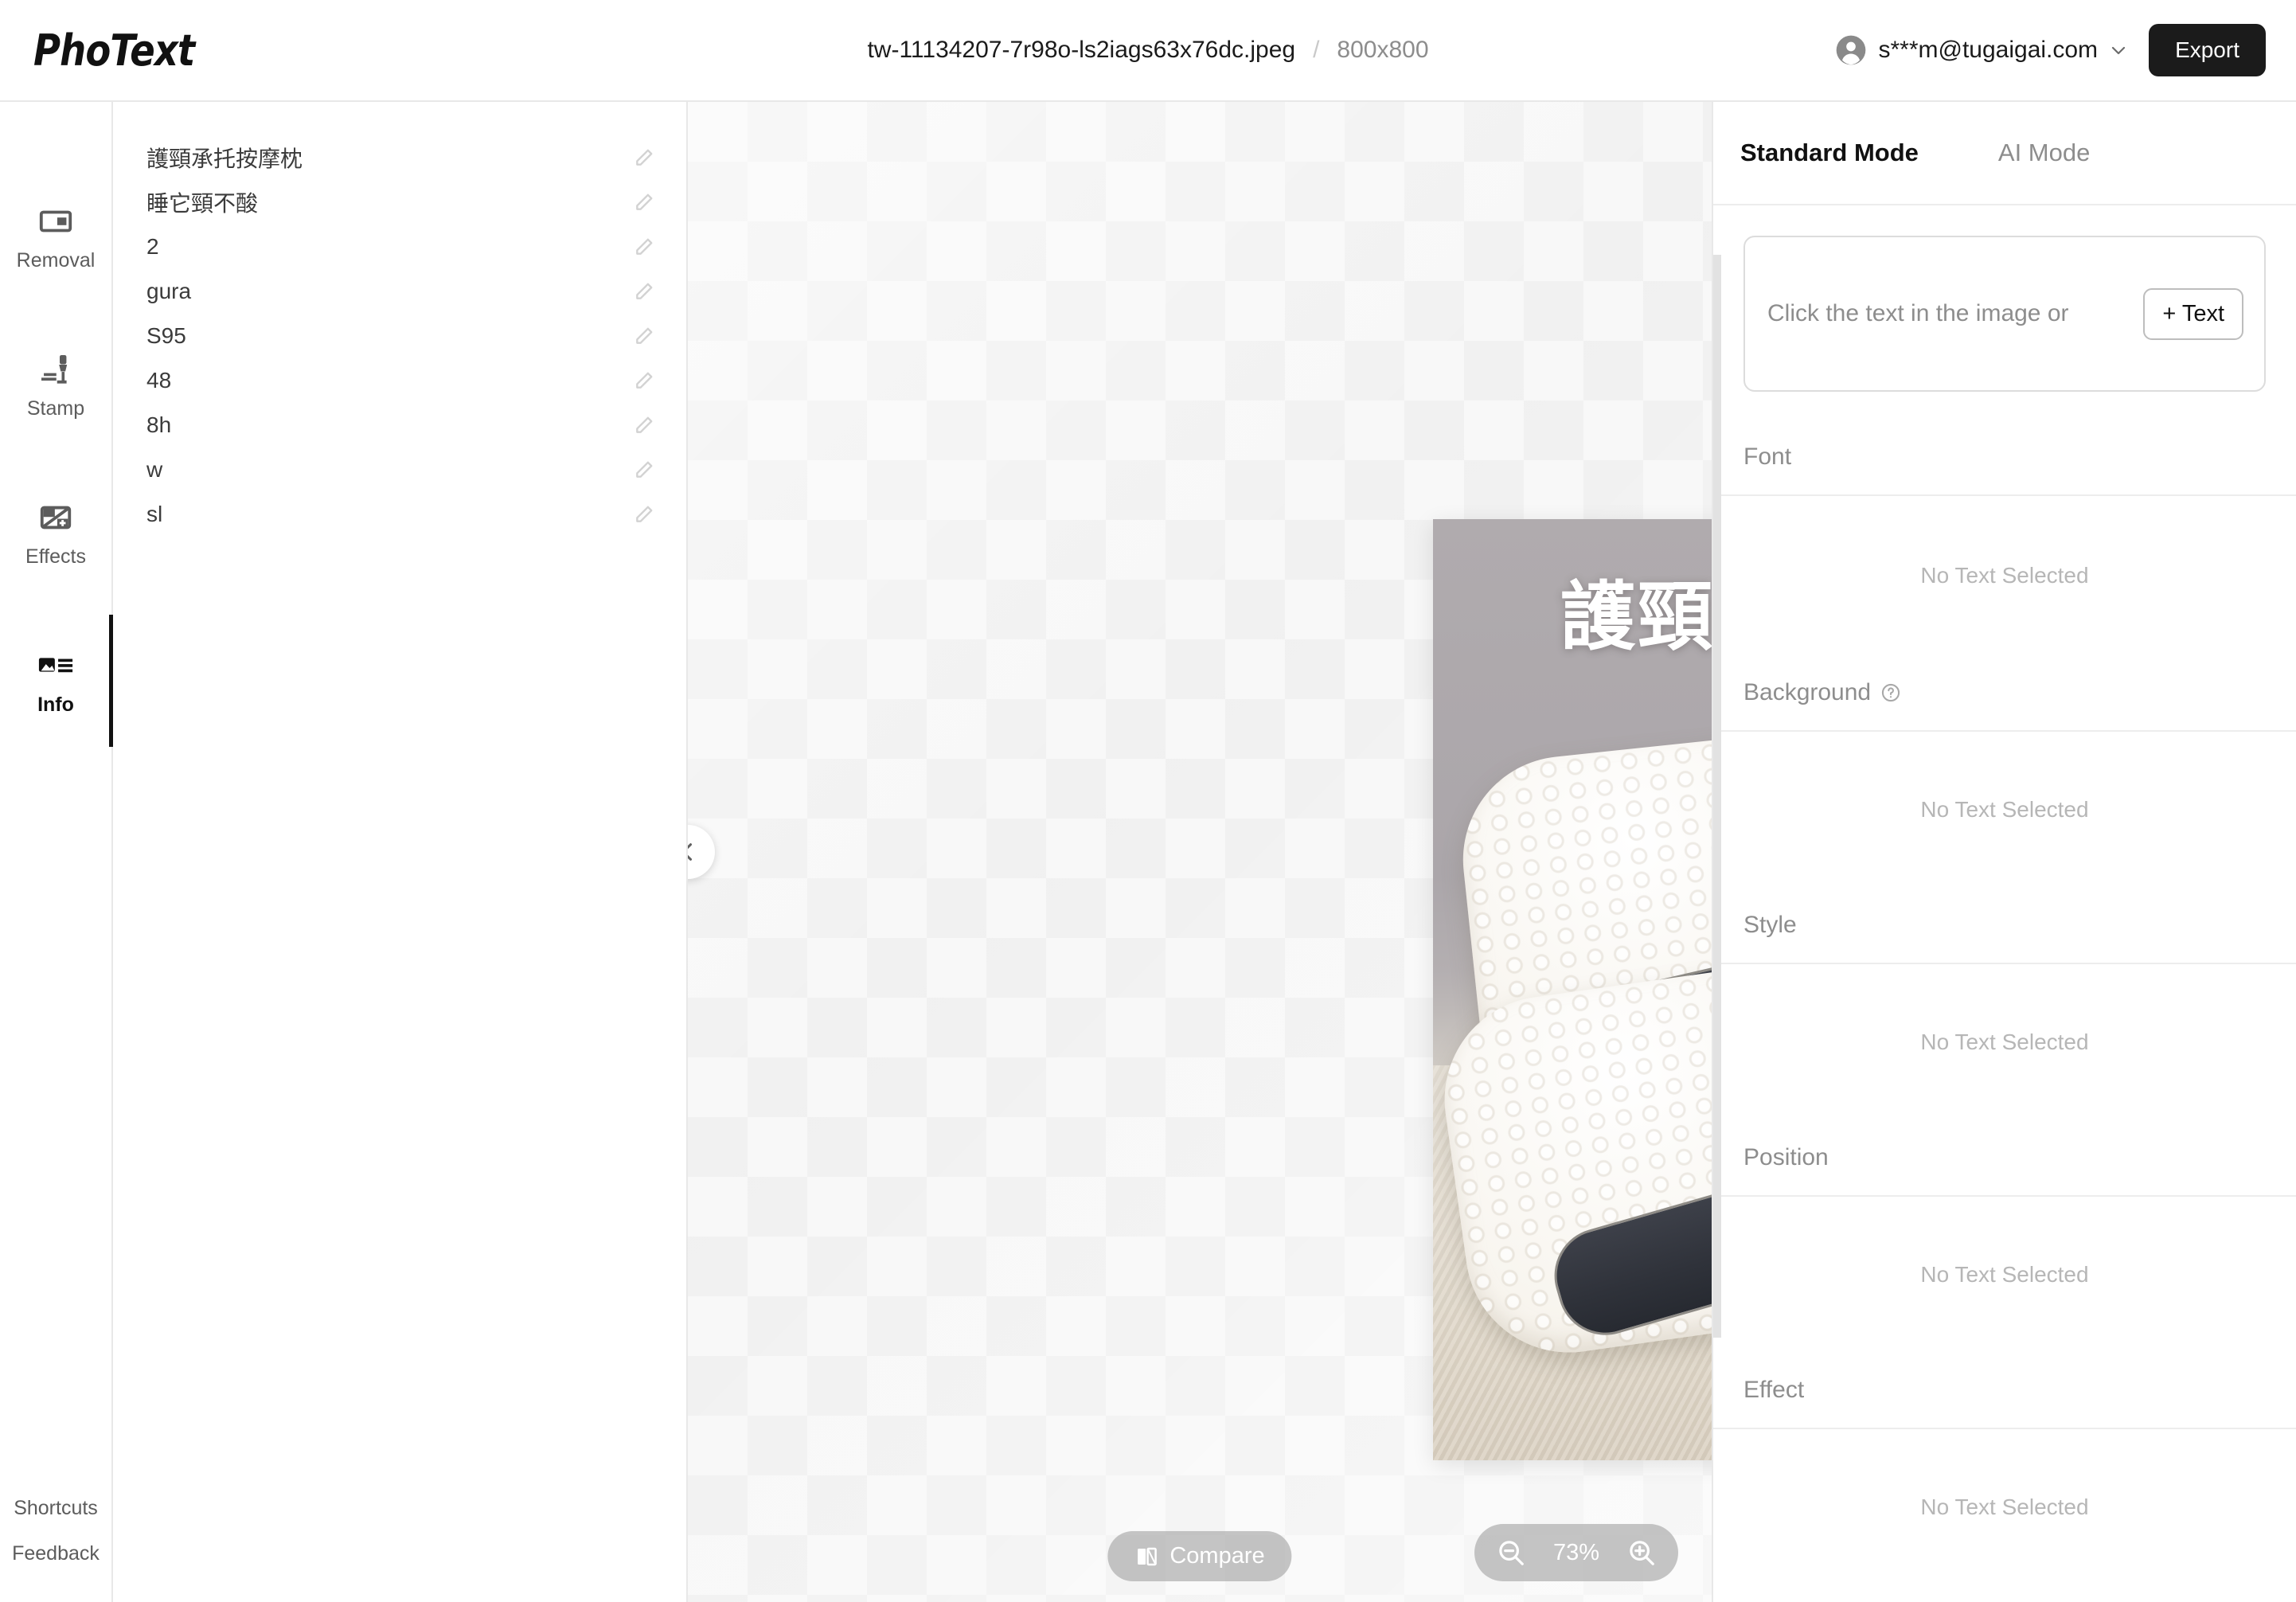 This screenshot has width=2296, height=1602. I want to click on export-button: Export, so click(2207, 50).